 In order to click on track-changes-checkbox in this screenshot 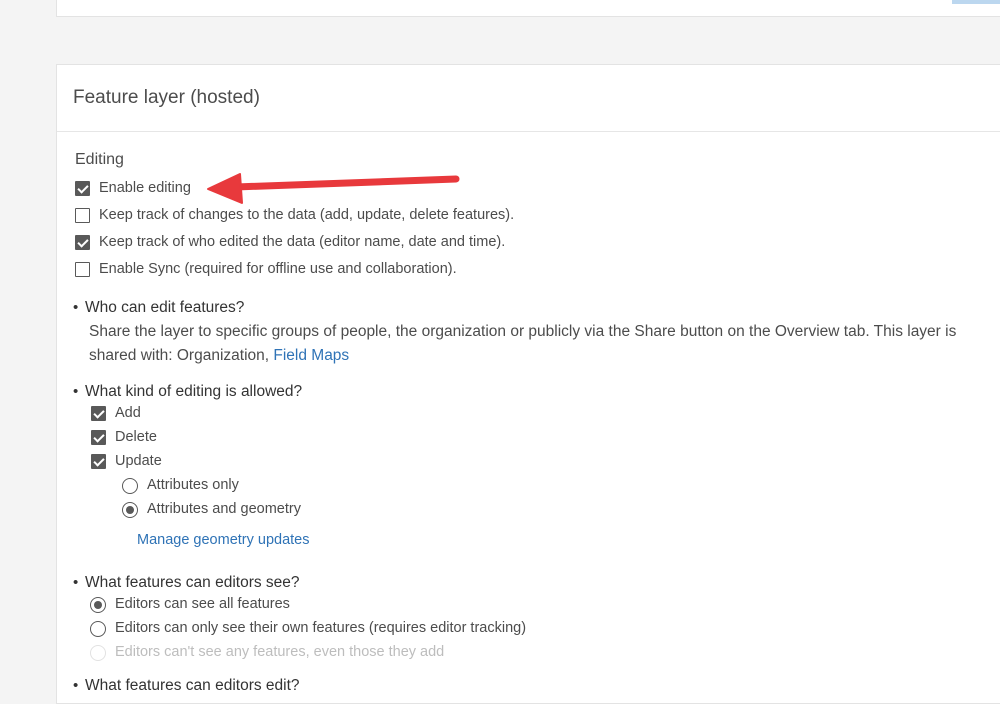, I will do `click(82, 215)`.